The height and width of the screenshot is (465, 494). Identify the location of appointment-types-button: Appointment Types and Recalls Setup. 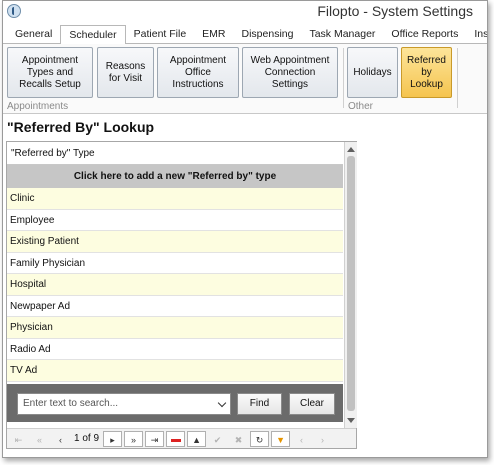
(50, 72).